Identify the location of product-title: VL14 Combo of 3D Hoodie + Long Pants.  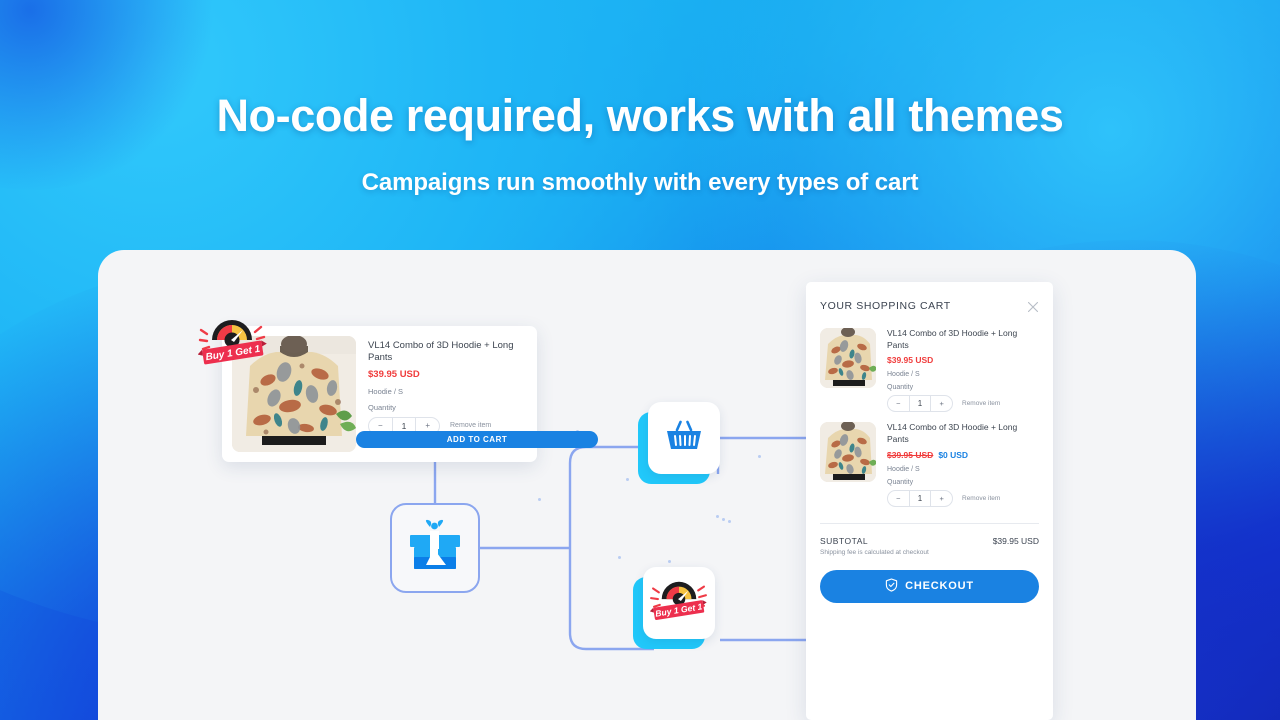
(441, 351).